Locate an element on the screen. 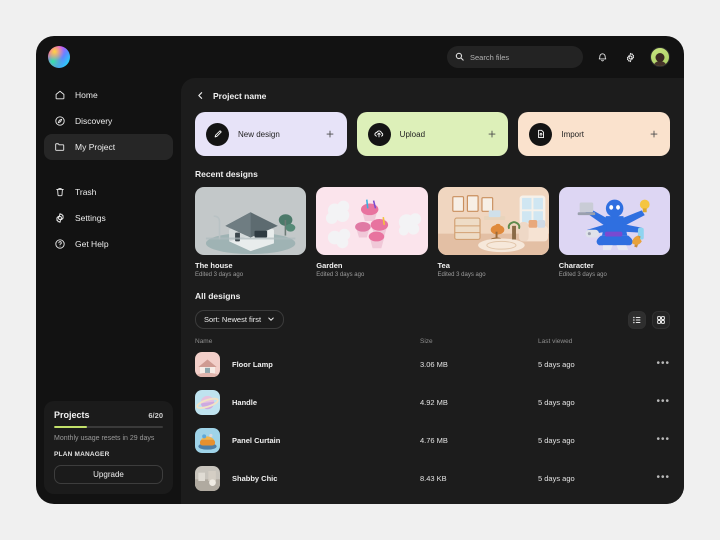  sidebar-item-get-help: Get Help is located at coordinates (108, 244).